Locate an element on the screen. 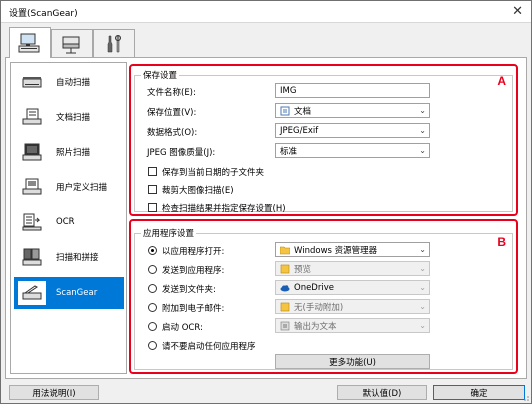 The width and height of the screenshot is (532, 404). sidebar-item-photo-scan: 照片扫描 is located at coordinates (69, 152).